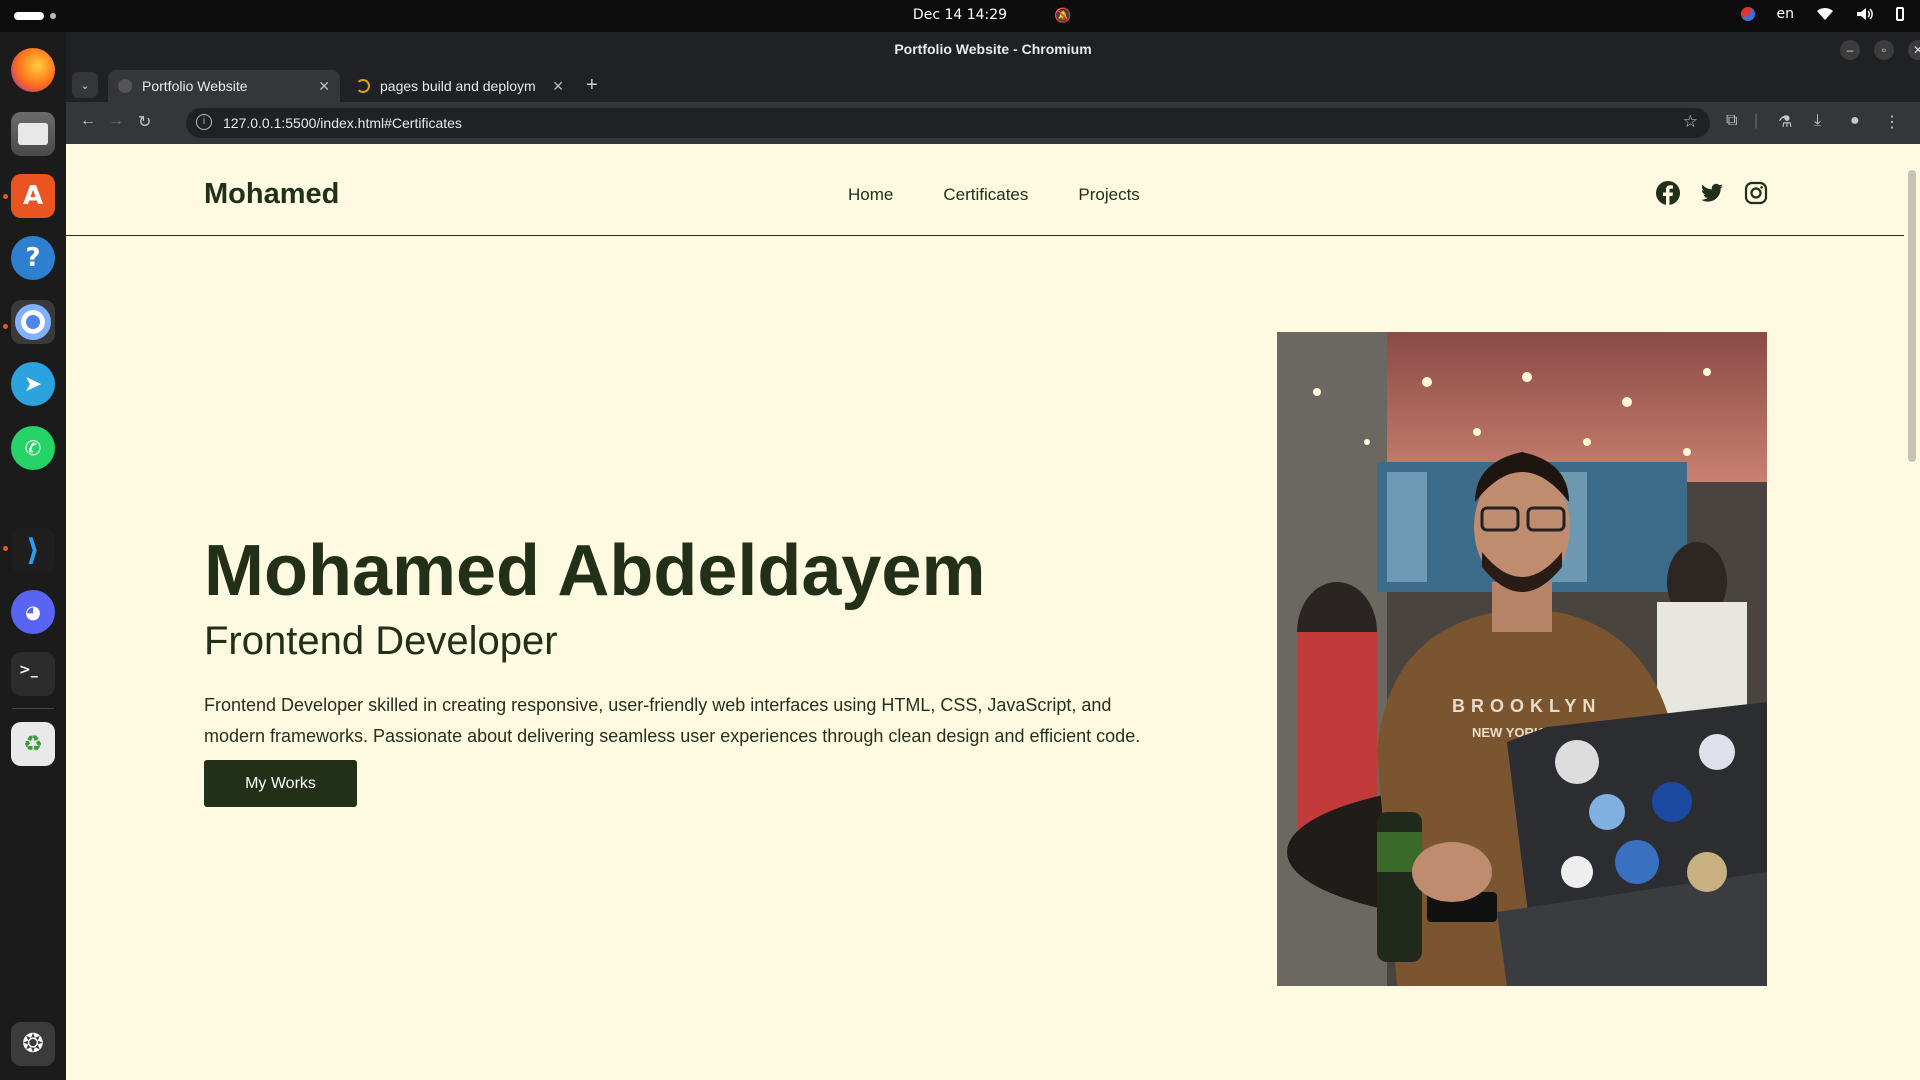 This screenshot has height=1080, width=1920. What do you see at coordinates (1855, 121) in the screenshot?
I see `profile-icon: ●` at bounding box center [1855, 121].